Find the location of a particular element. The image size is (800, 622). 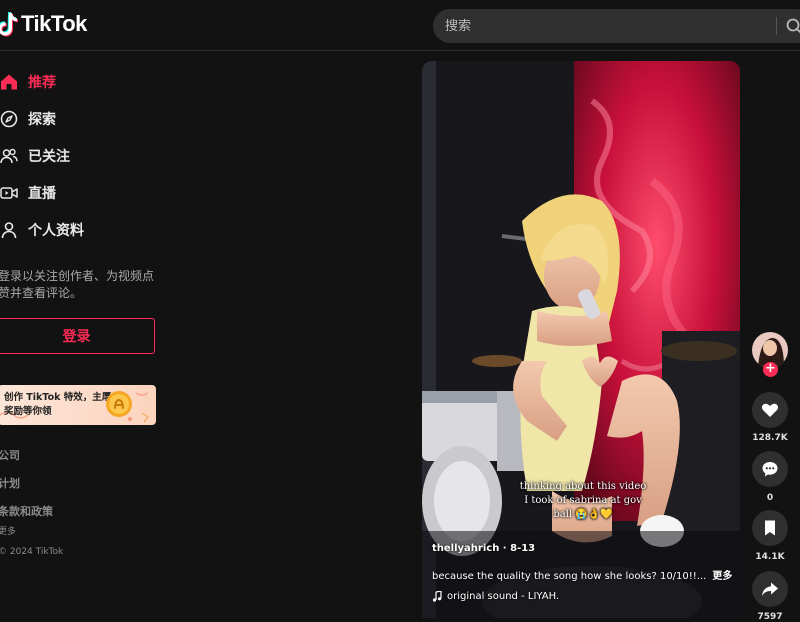

brand-name: TikTok is located at coordinates (54, 23).